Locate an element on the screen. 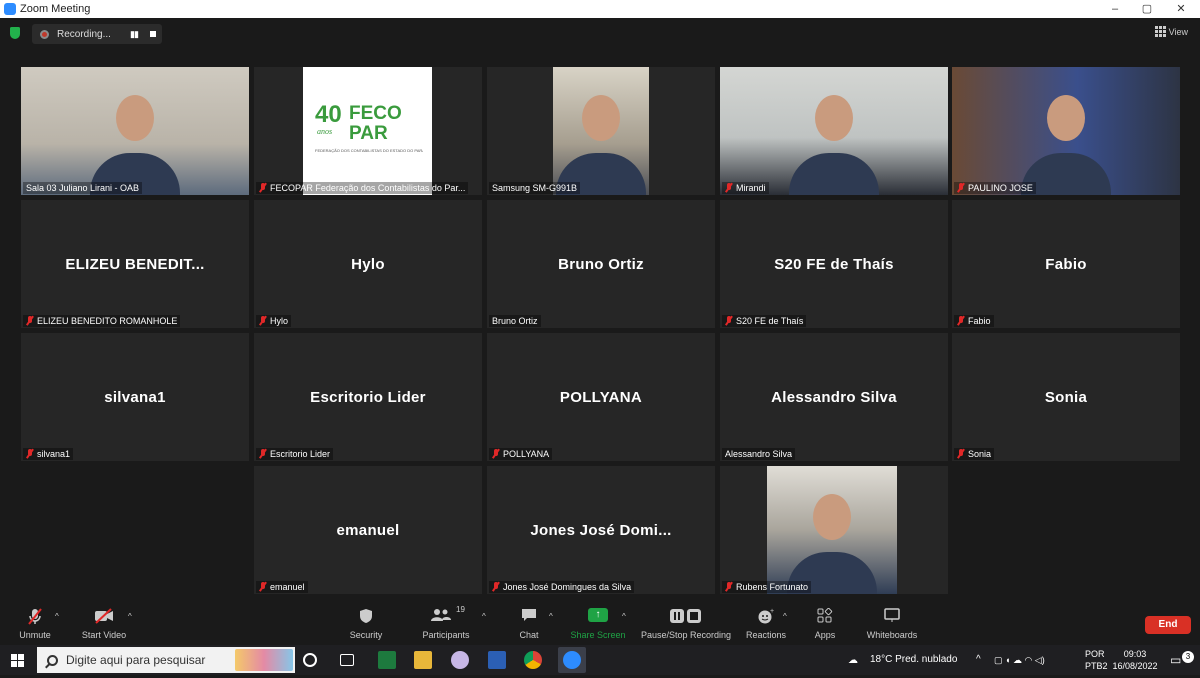 This screenshot has height=678, width=1200. maximize-button: ▢ is located at coordinates (1147, 9).